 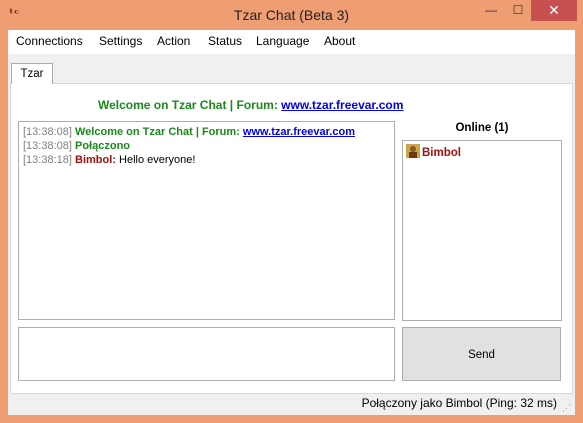 What do you see at coordinates (206, 354) in the screenshot?
I see `message-input` at bounding box center [206, 354].